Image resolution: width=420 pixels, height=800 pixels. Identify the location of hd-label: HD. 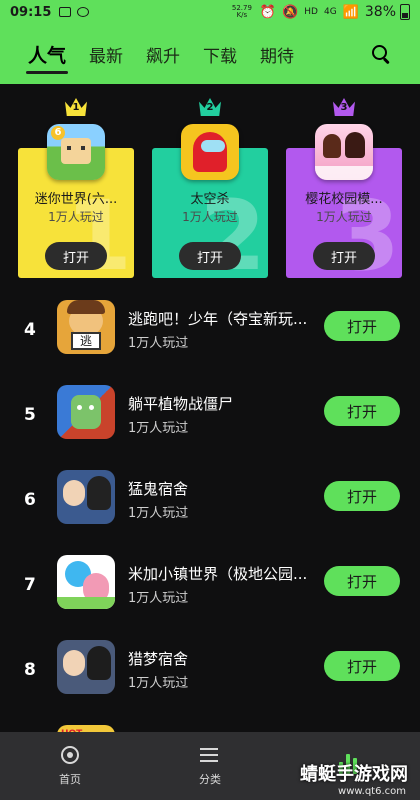
(311, 12).